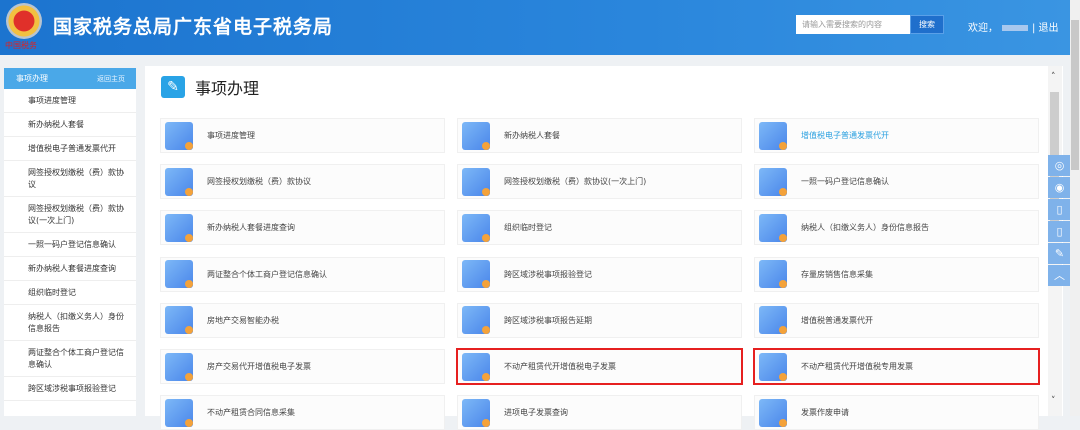  Describe the element at coordinates (1045, 26) in the screenshot. I see `logout-link: | 退出` at that location.